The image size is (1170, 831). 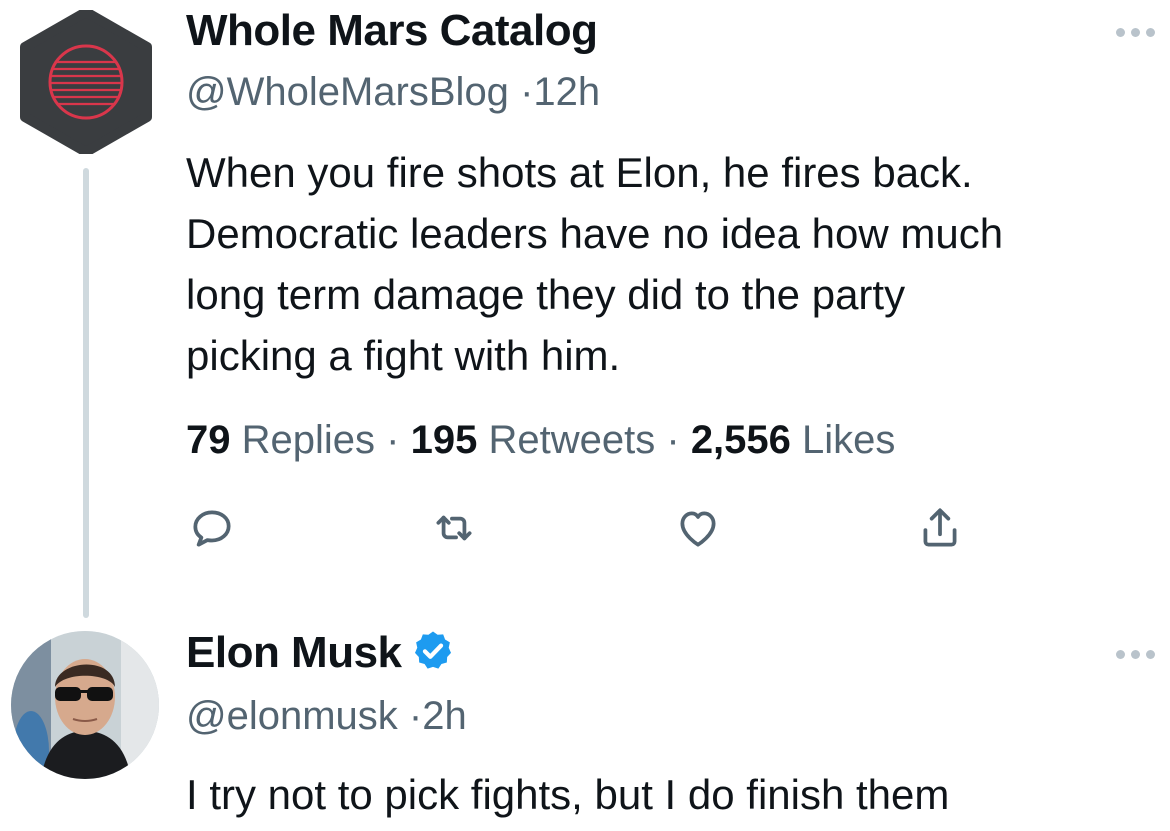 I want to click on like-button, so click(x=698, y=528).